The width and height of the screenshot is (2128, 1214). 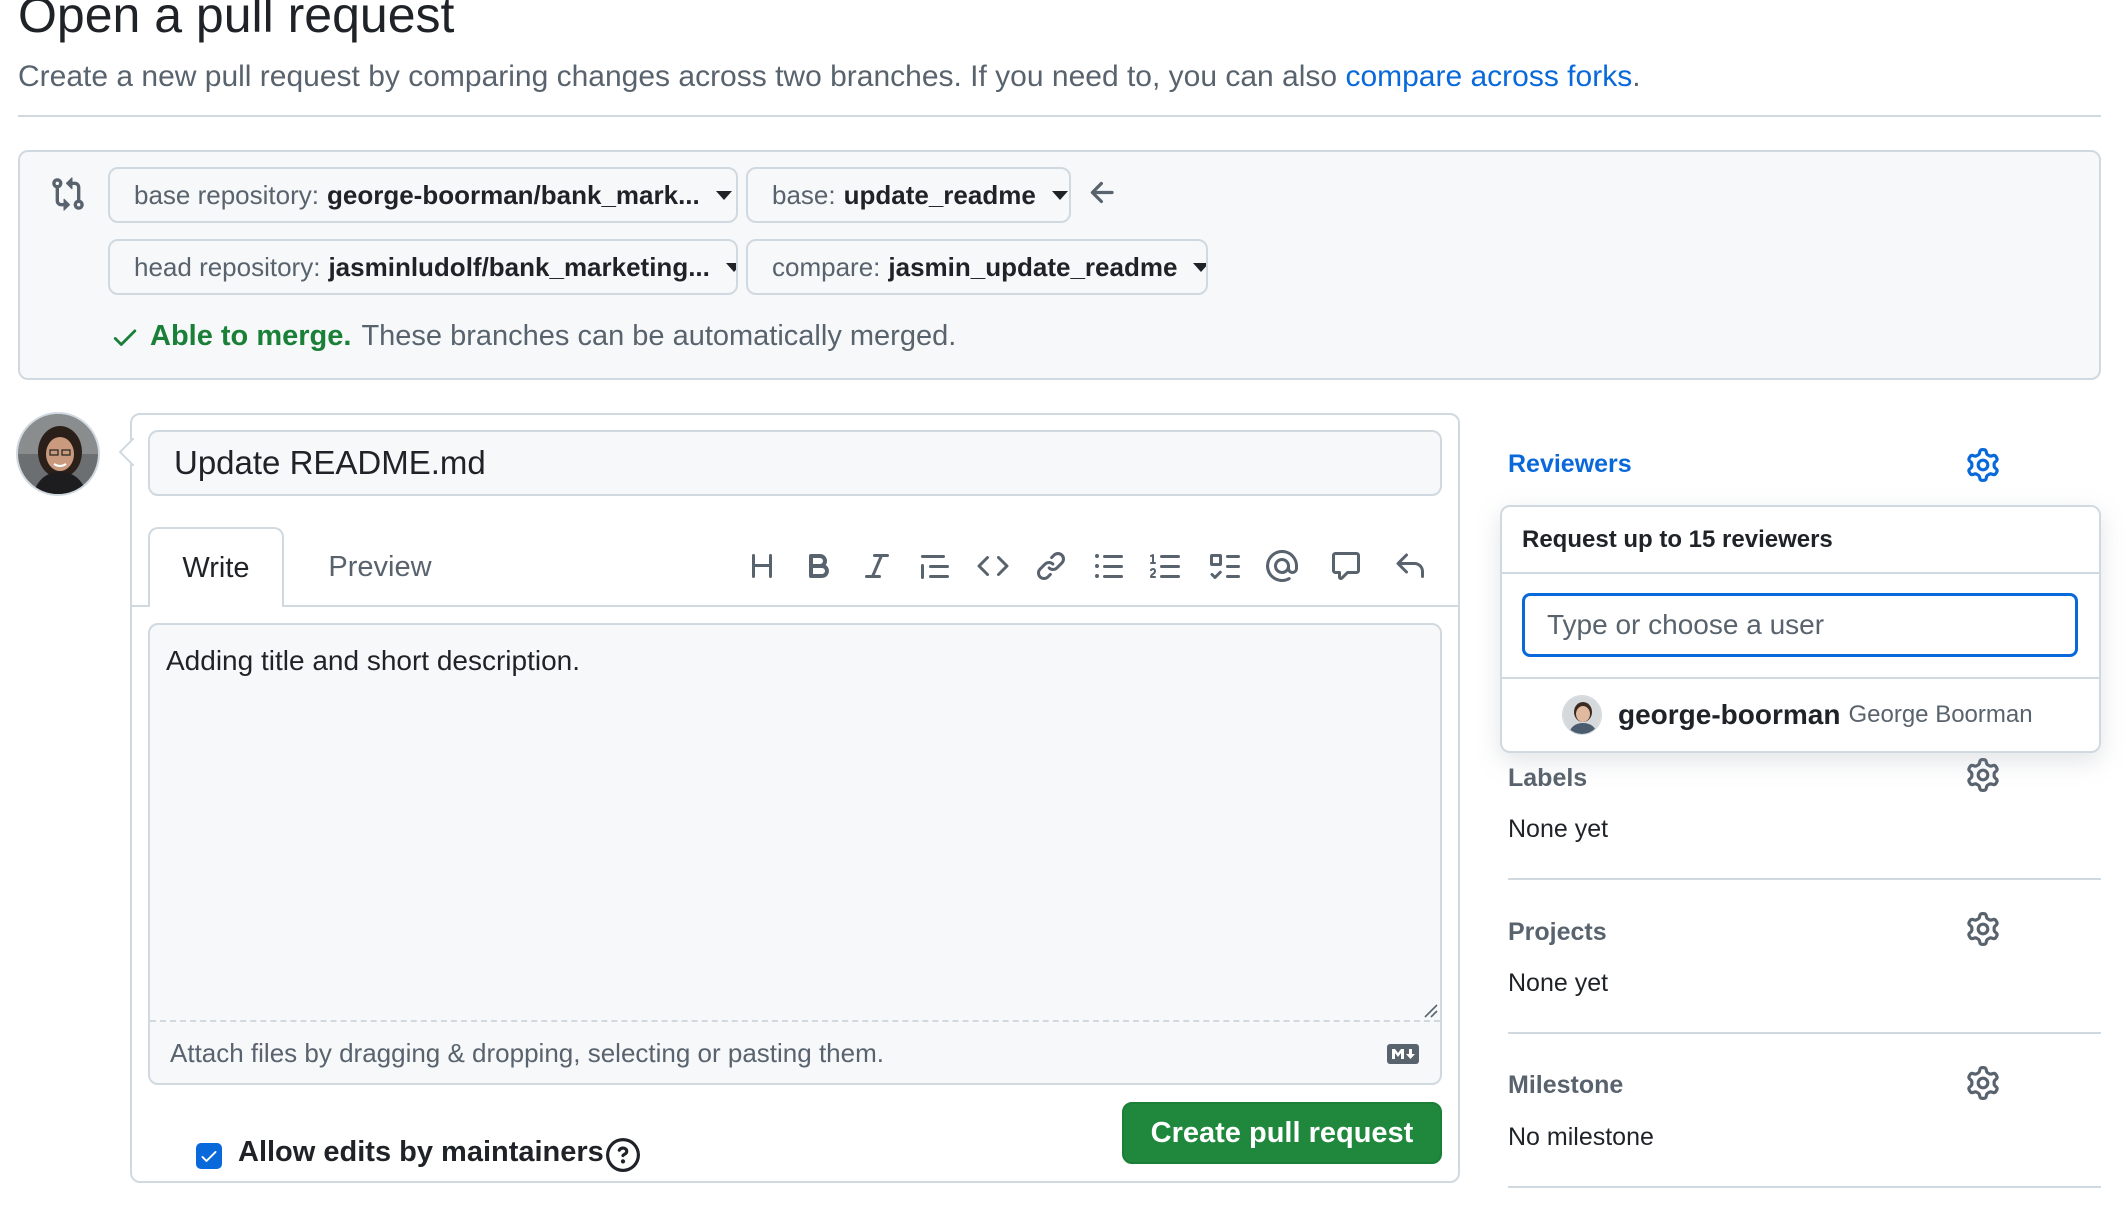 What do you see at coordinates (795, 463) in the screenshot?
I see `pr-title-input` at bounding box center [795, 463].